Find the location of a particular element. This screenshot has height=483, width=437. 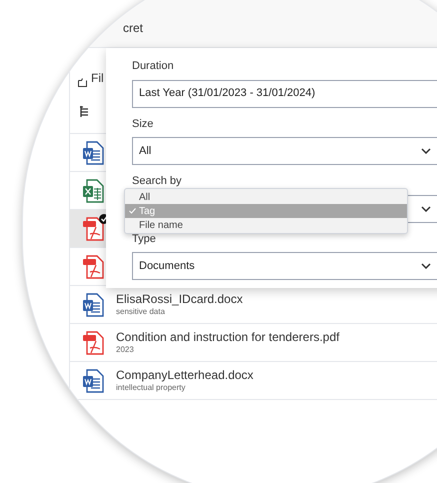

filter-label: Type is located at coordinates (144, 239).